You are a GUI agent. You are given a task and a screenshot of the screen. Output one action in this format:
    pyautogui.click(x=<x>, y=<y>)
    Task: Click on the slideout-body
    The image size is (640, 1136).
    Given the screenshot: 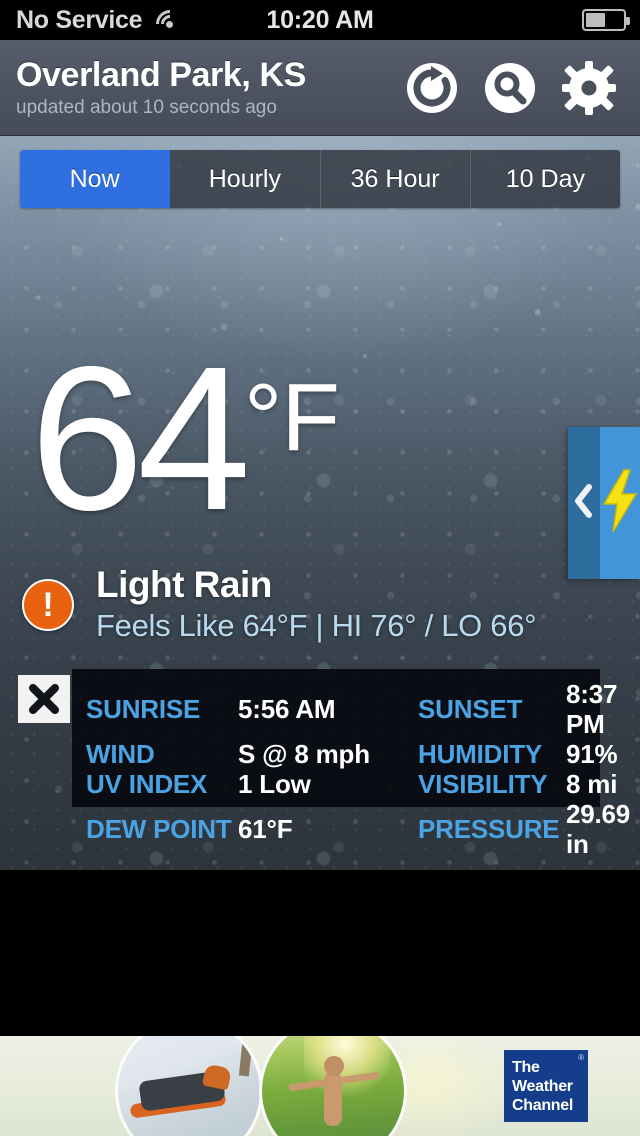 What is the action you would take?
    pyautogui.click(x=620, y=503)
    